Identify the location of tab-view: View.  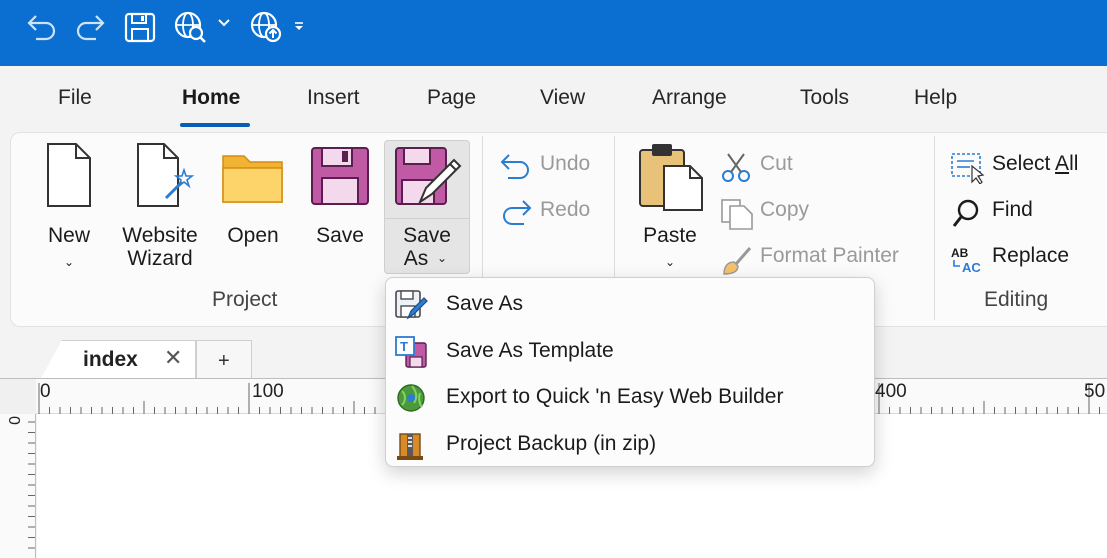
(562, 98).